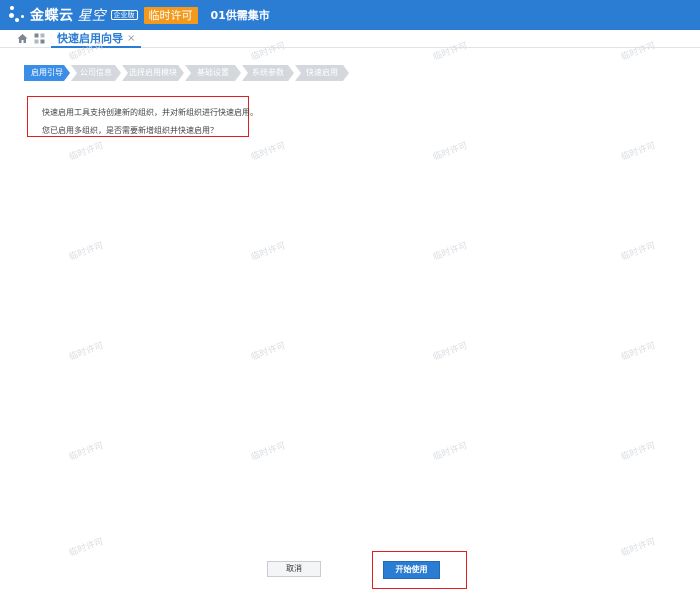 The height and width of the screenshot is (591, 700). I want to click on org-name: 01供需集市, so click(240, 15).